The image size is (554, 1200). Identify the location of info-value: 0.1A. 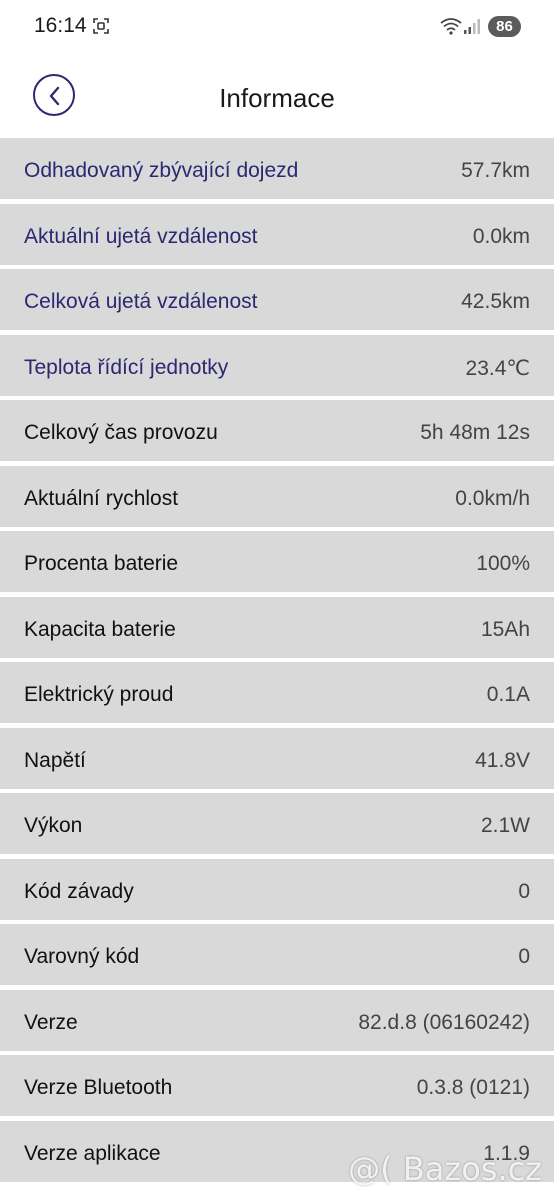
(508, 694).